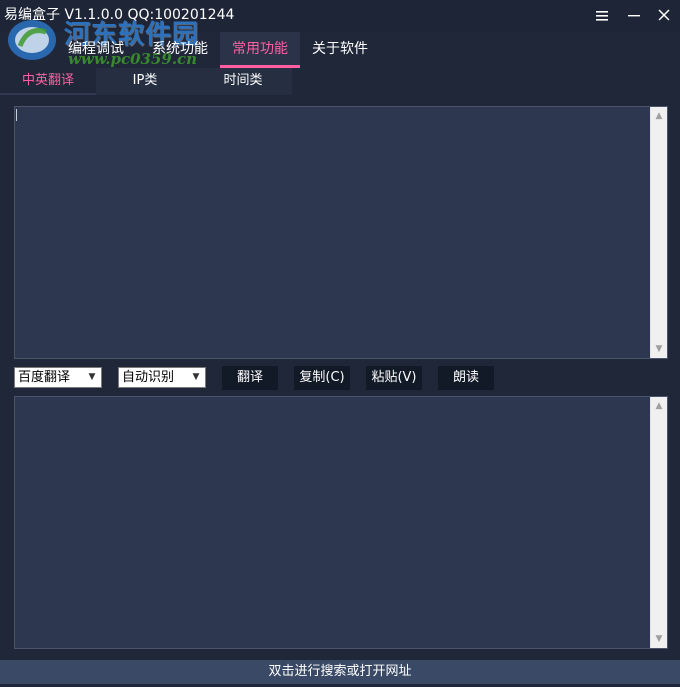 The image size is (680, 687). What do you see at coordinates (180, 50) in the screenshot?
I see `menu-item-system: 系统功能` at bounding box center [180, 50].